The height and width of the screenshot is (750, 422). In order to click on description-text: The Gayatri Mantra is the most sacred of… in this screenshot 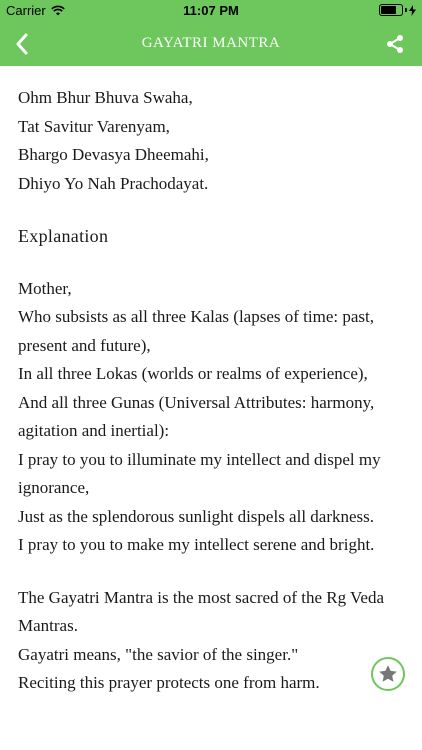, I will do `click(214, 641)`.